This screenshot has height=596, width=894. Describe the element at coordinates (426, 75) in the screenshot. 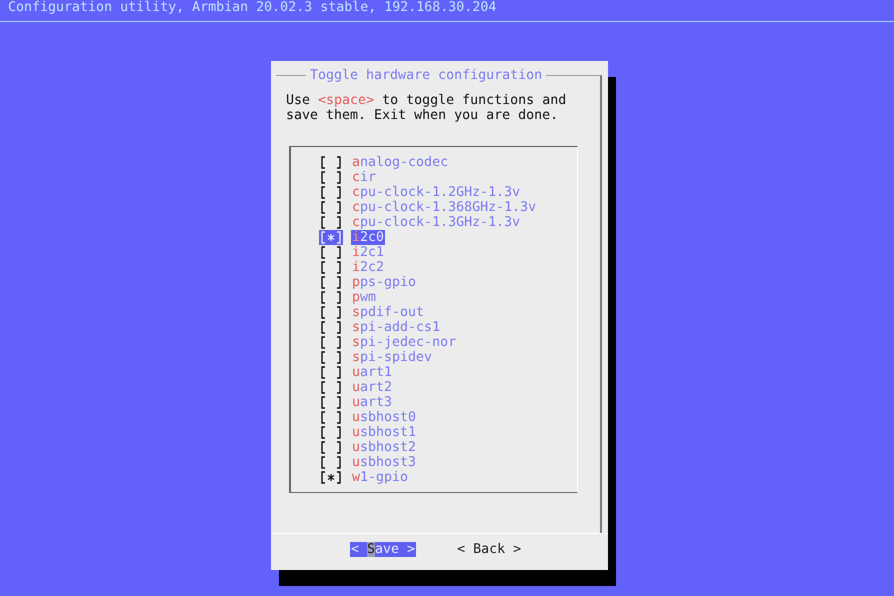

I see `dialog-title: Toggle hardware configuration` at that location.